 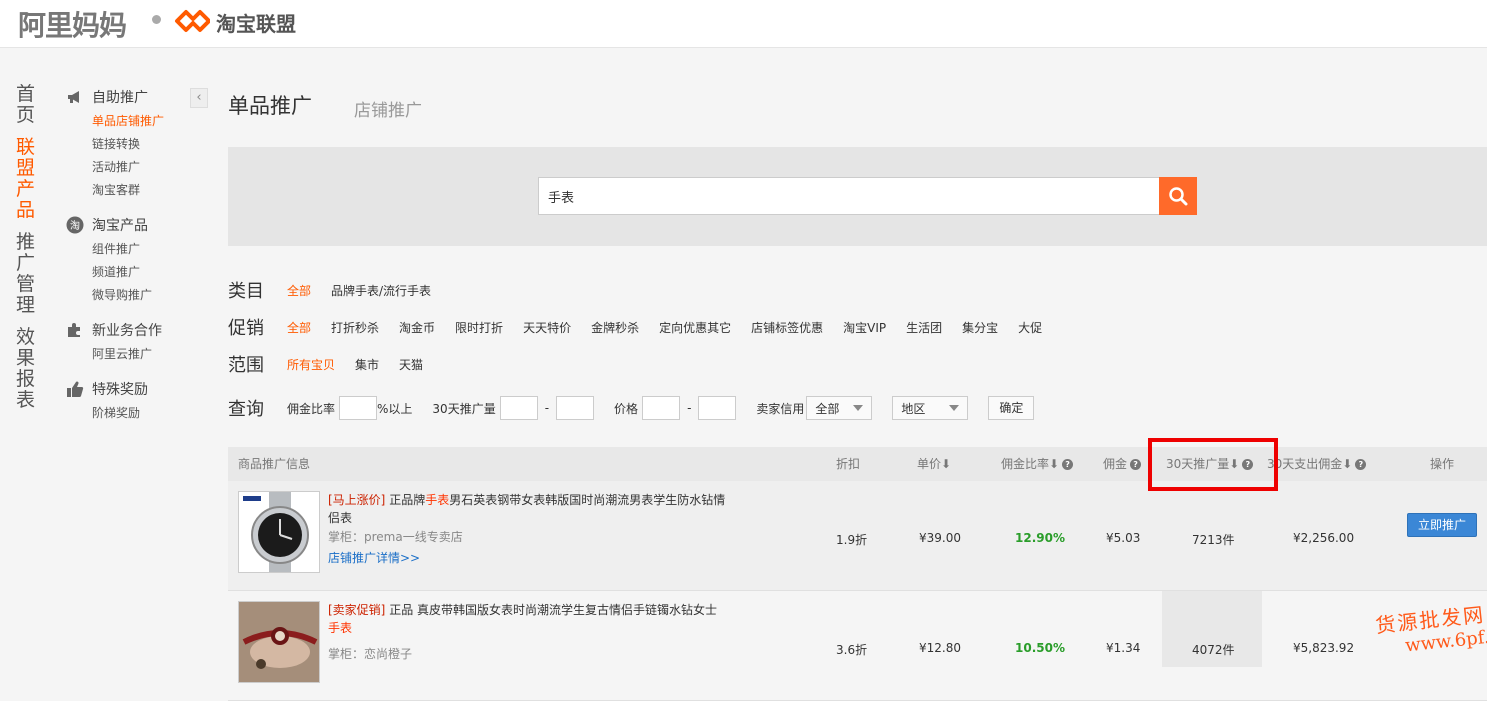 I want to click on filter-option: 天猫, so click(x=411, y=364).